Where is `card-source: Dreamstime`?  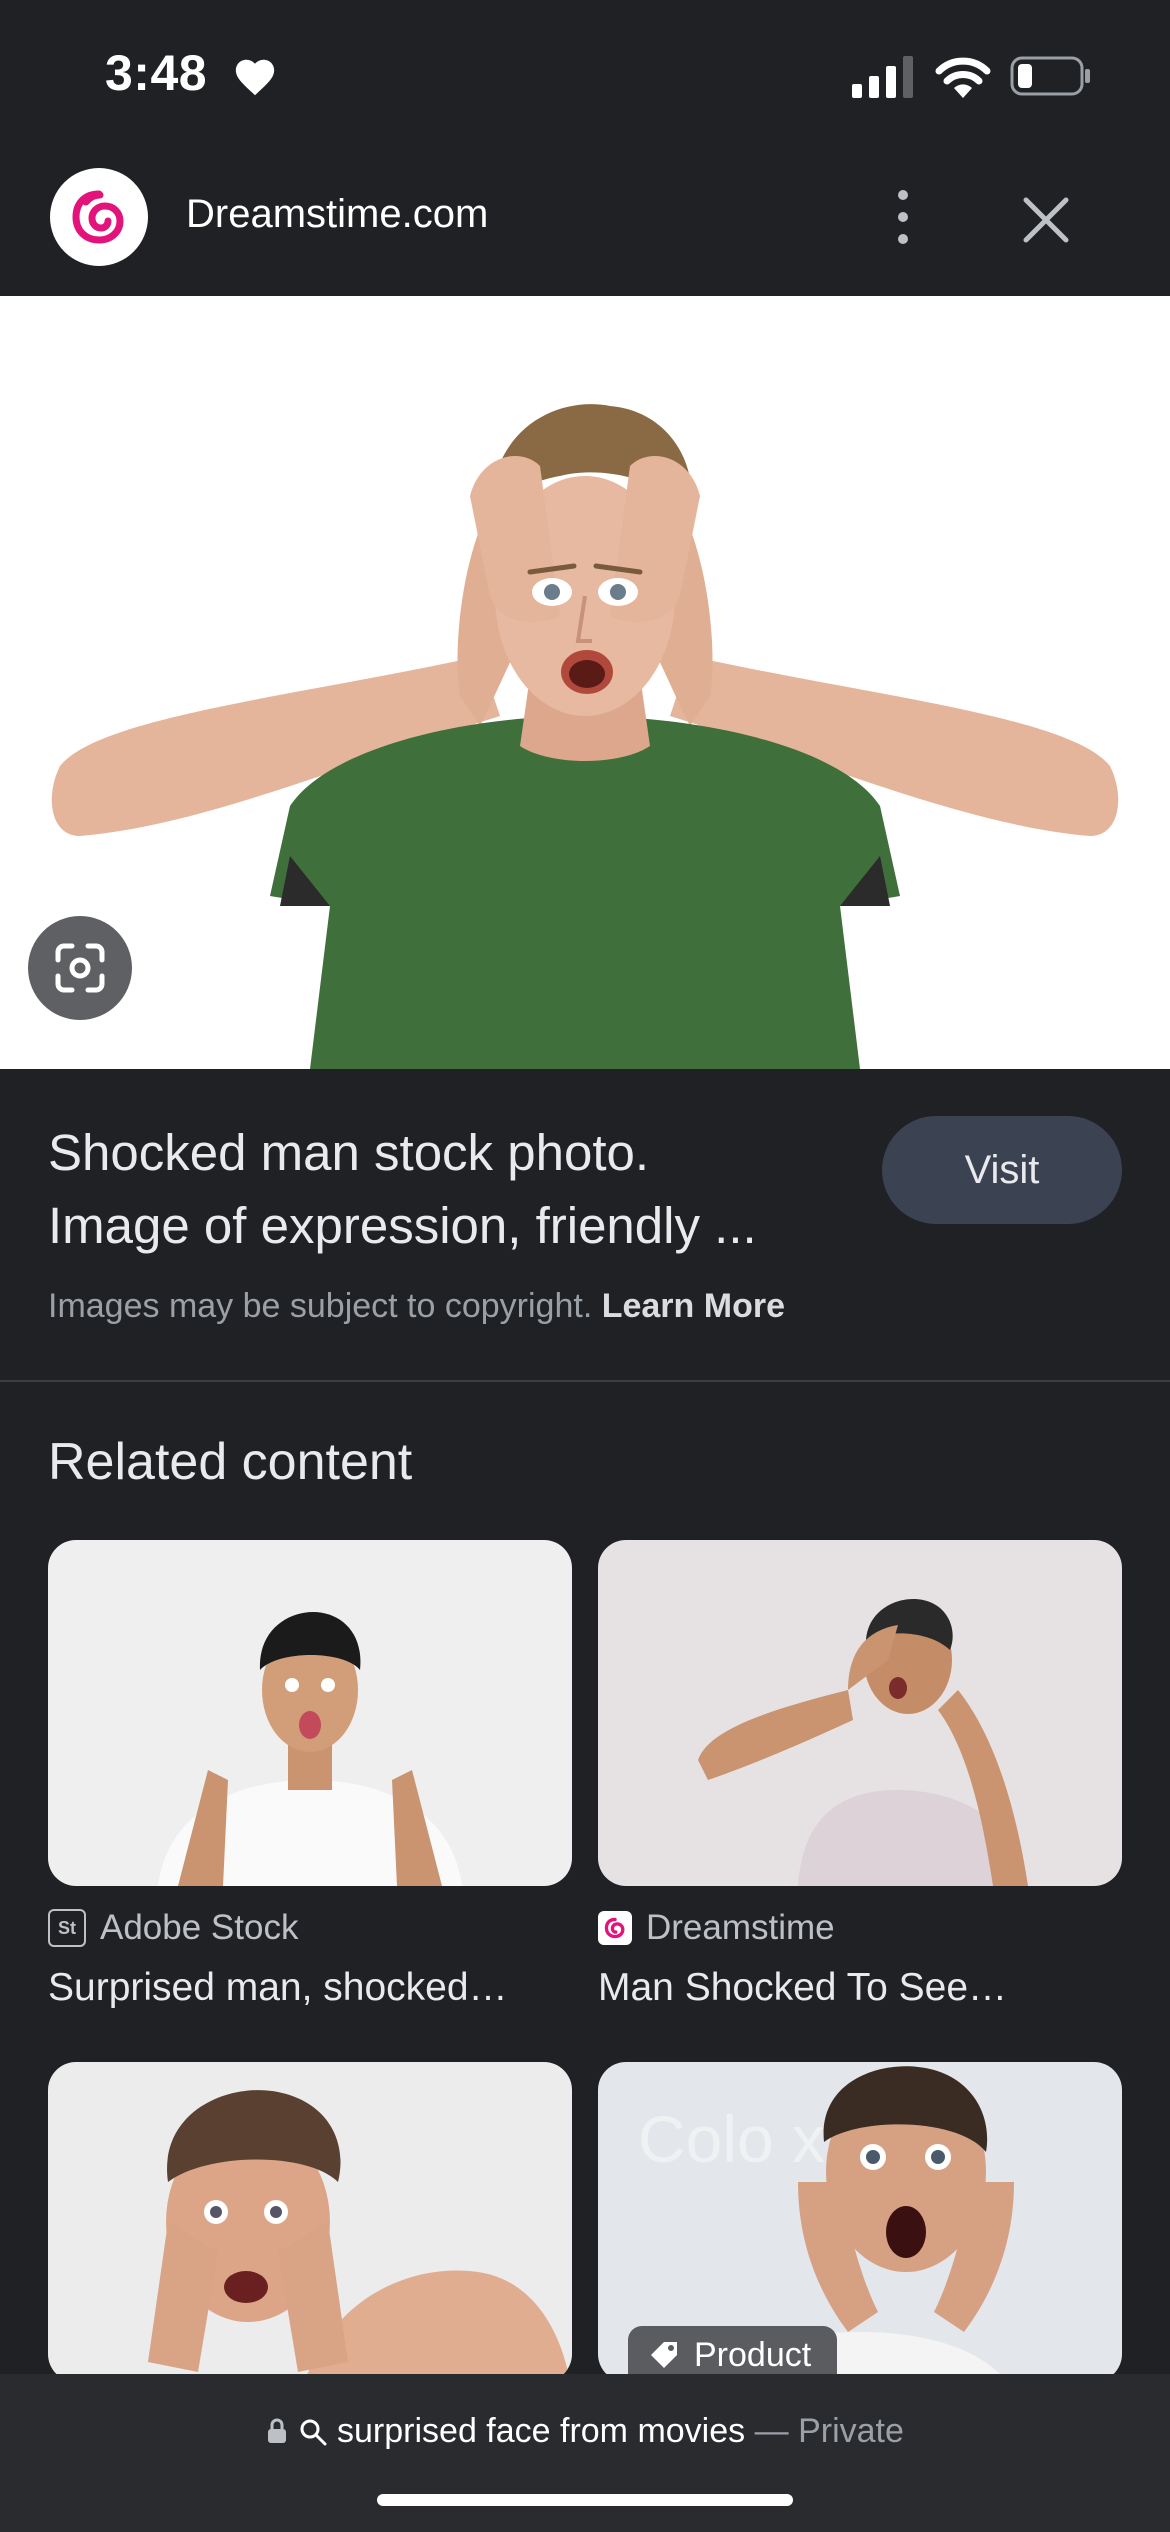
card-source: Dreamstime is located at coordinates (716, 1928).